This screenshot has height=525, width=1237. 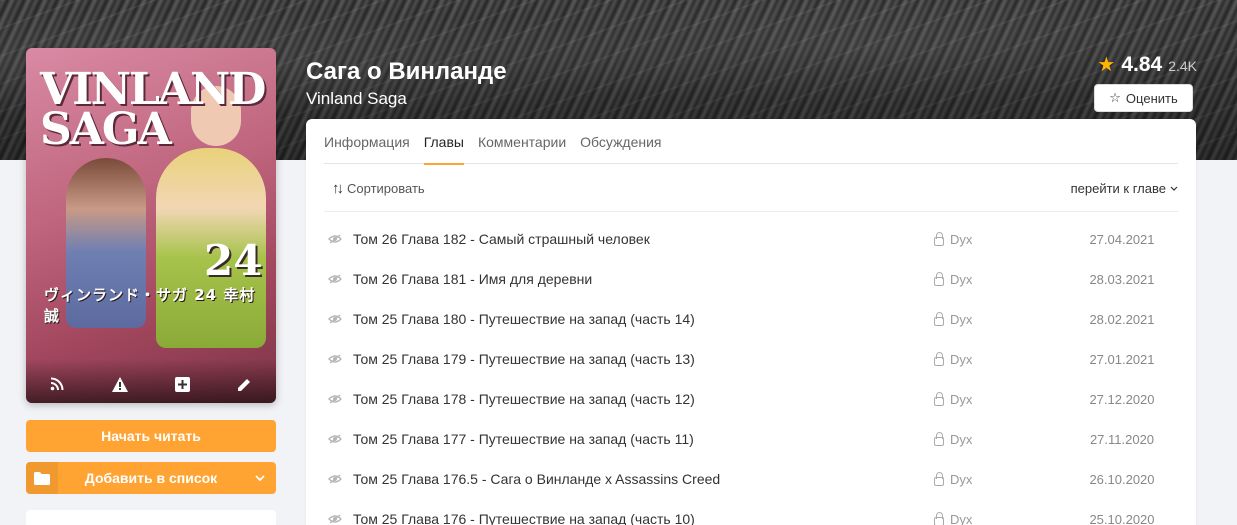 I want to click on chapter-date: 27.11.2020, so click(x=1122, y=439).